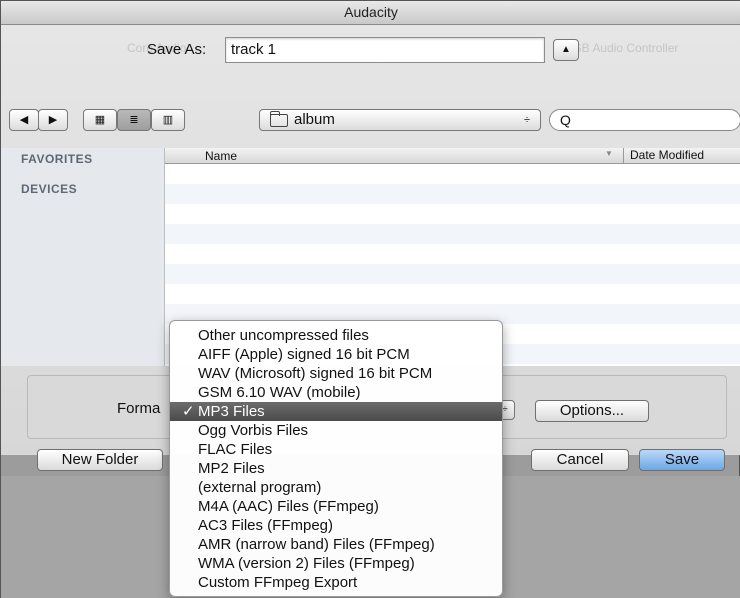 This screenshot has height=598, width=740. I want to click on back-arrow-icon: ◀, so click(24, 120).